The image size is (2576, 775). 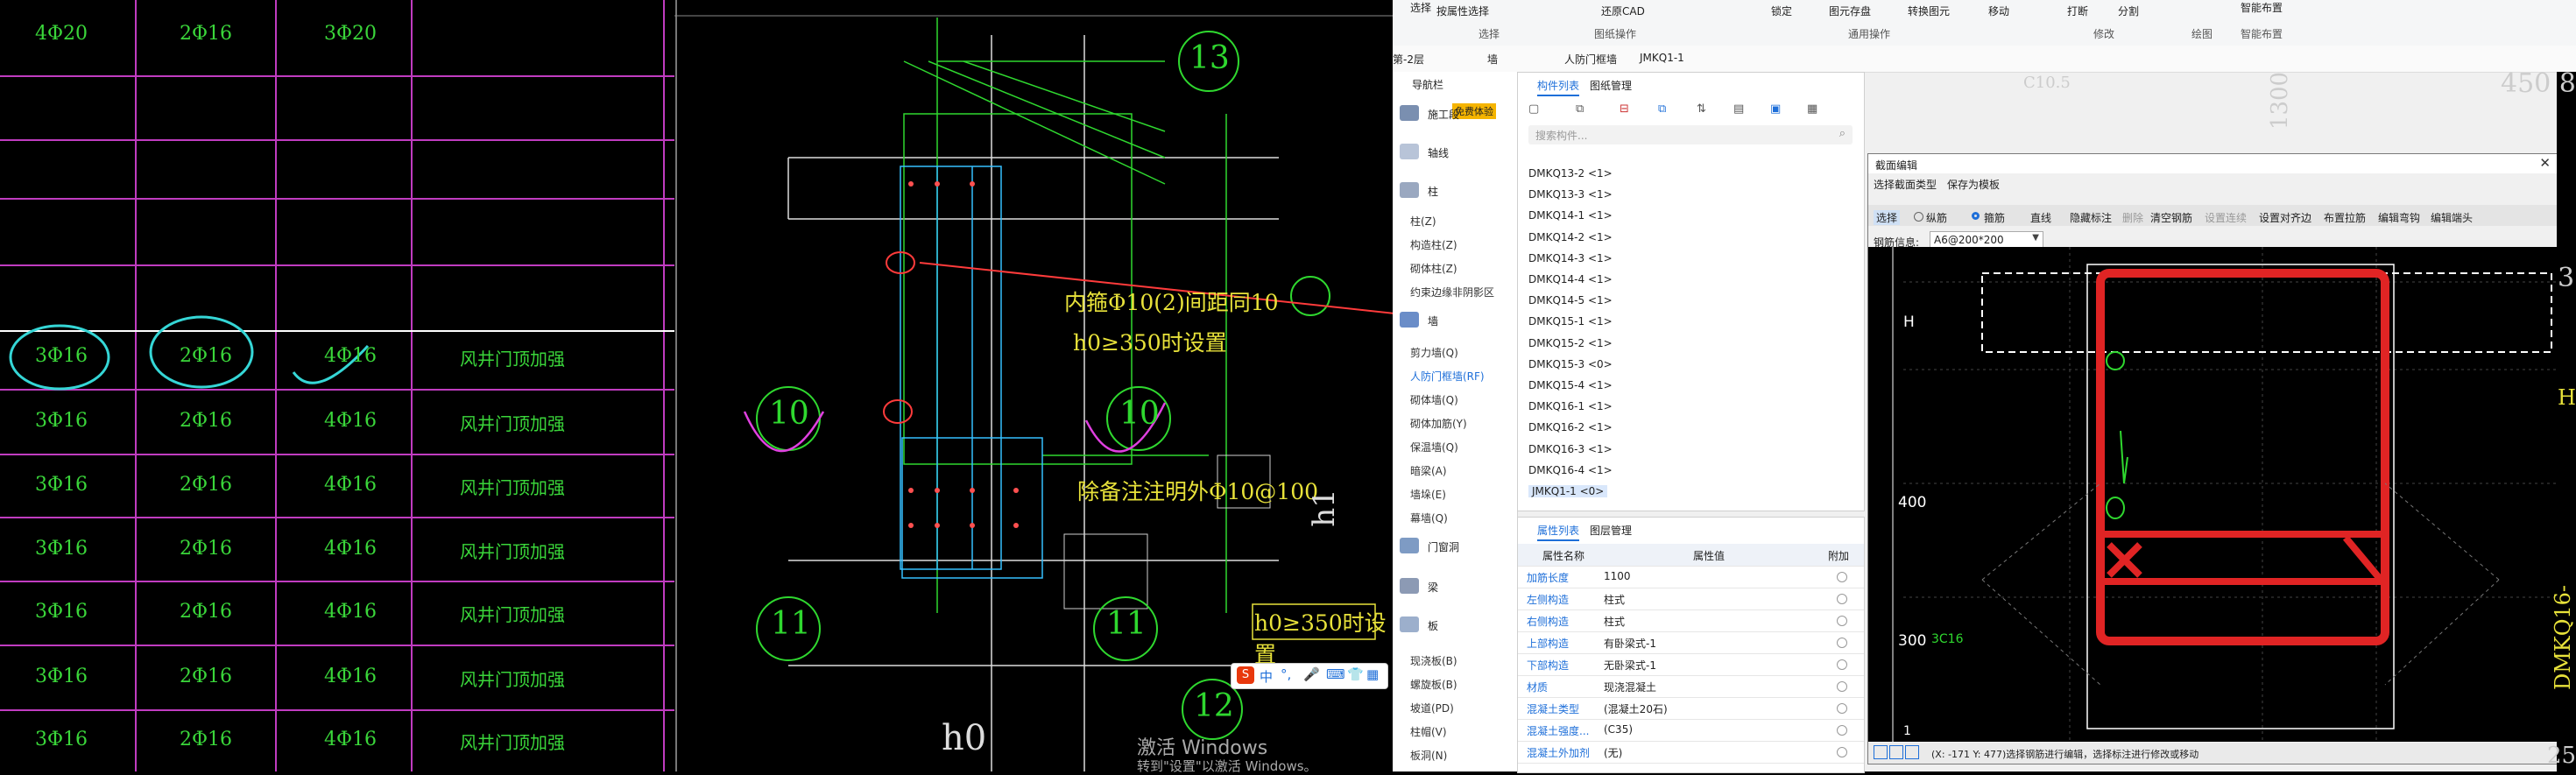 I want to click on nav-item-slab-hole: 板洞(N), so click(x=1428, y=755).